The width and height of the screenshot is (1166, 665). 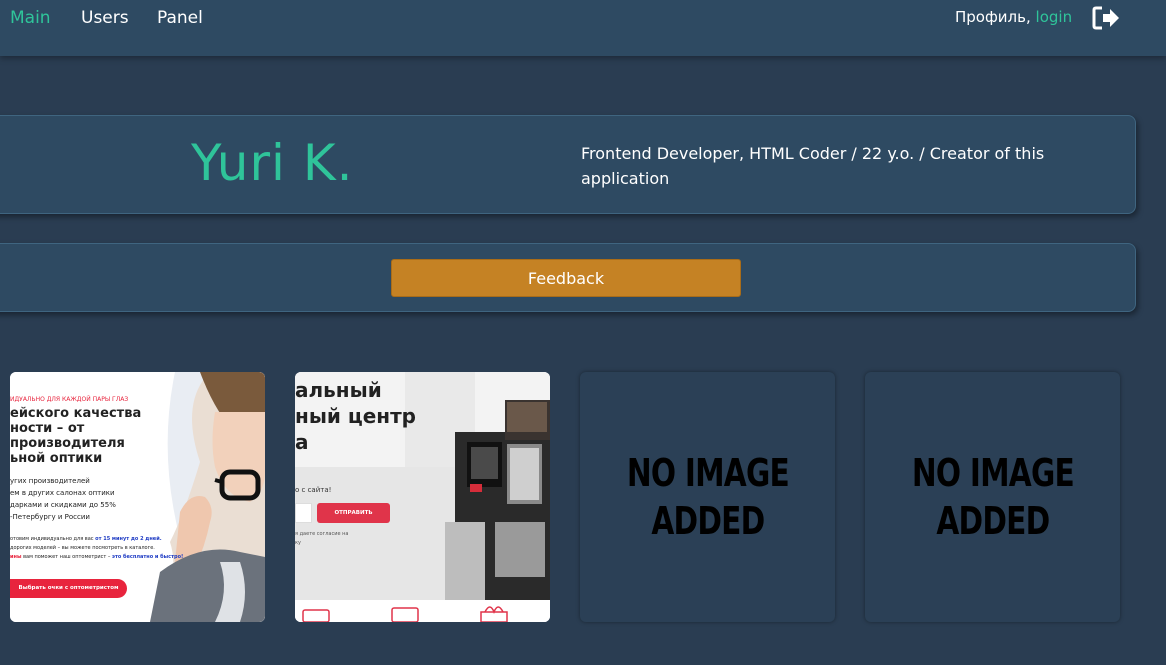 What do you see at coordinates (313, 490) in the screenshot?
I see `coffee-subtext: о с сайта!` at bounding box center [313, 490].